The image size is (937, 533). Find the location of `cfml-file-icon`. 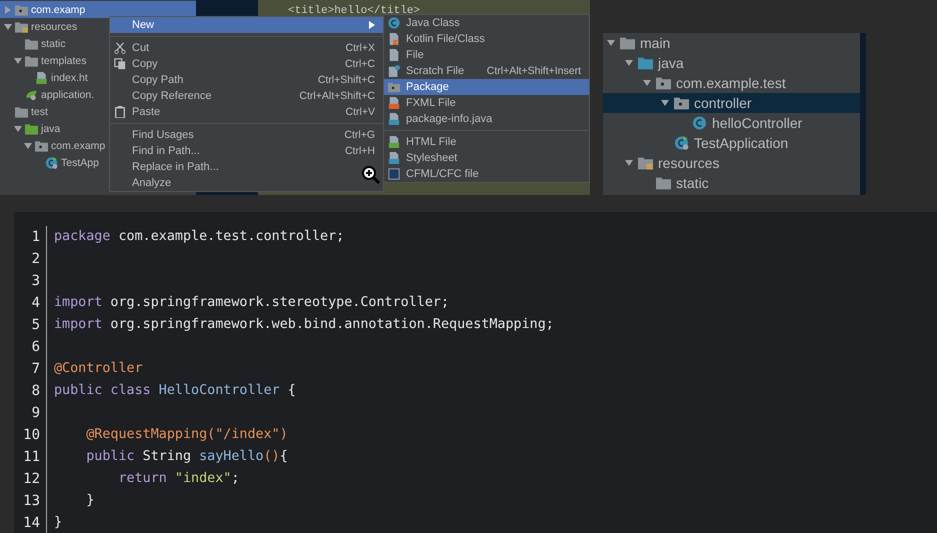

cfml-file-icon is located at coordinates (394, 174).